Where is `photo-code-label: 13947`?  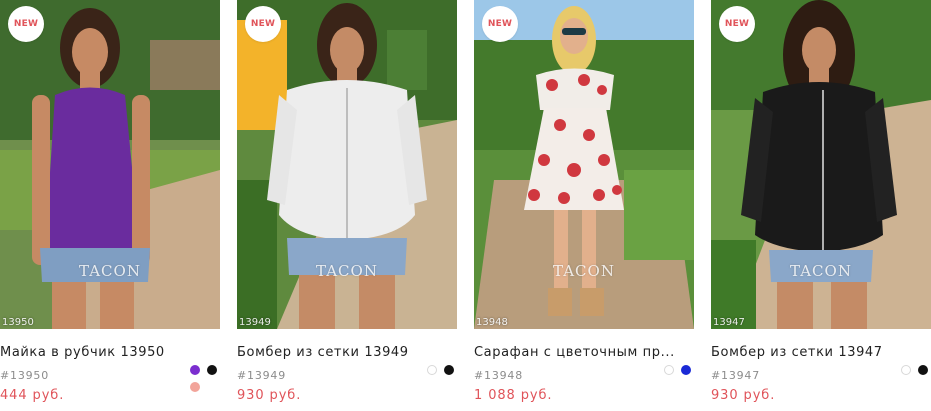 photo-code-label: 13947 is located at coordinates (729, 322).